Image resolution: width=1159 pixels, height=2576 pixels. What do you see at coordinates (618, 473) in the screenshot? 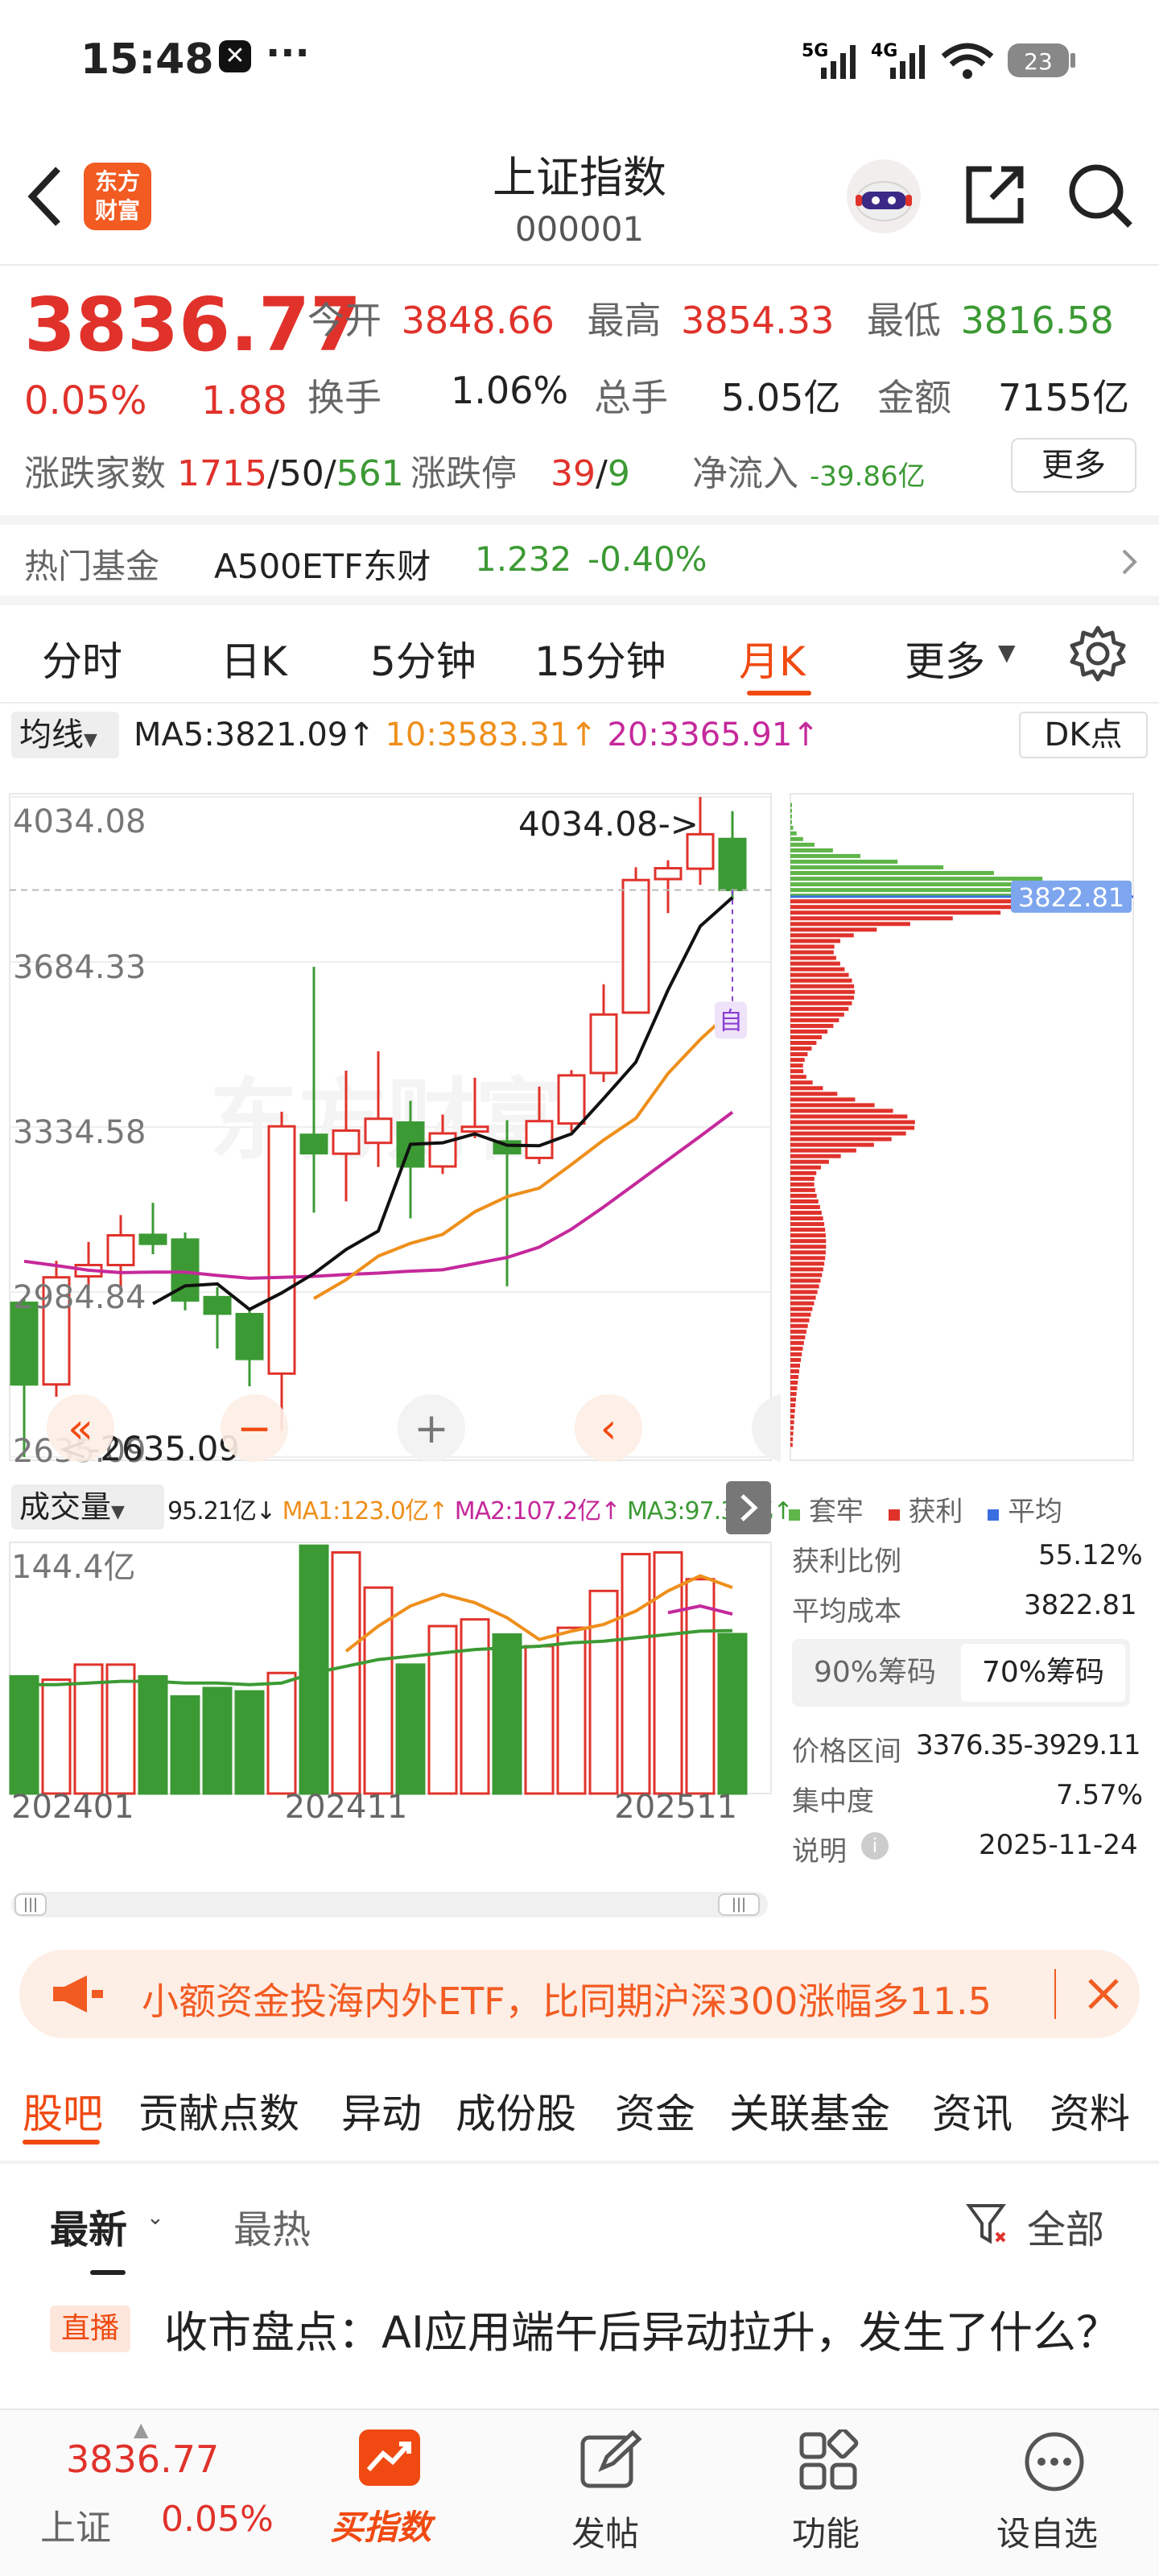
I see `limit-down-count: 9` at bounding box center [618, 473].